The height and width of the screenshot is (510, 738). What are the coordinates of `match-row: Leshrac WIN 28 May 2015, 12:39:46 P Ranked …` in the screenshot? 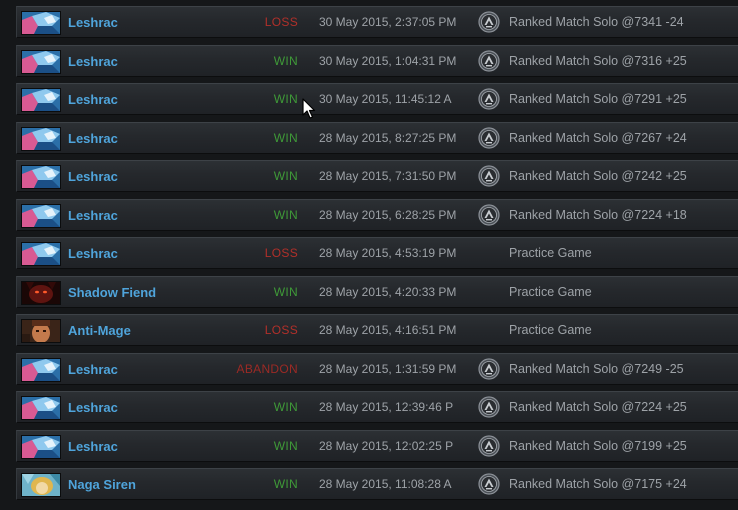 It's located at (377, 407).